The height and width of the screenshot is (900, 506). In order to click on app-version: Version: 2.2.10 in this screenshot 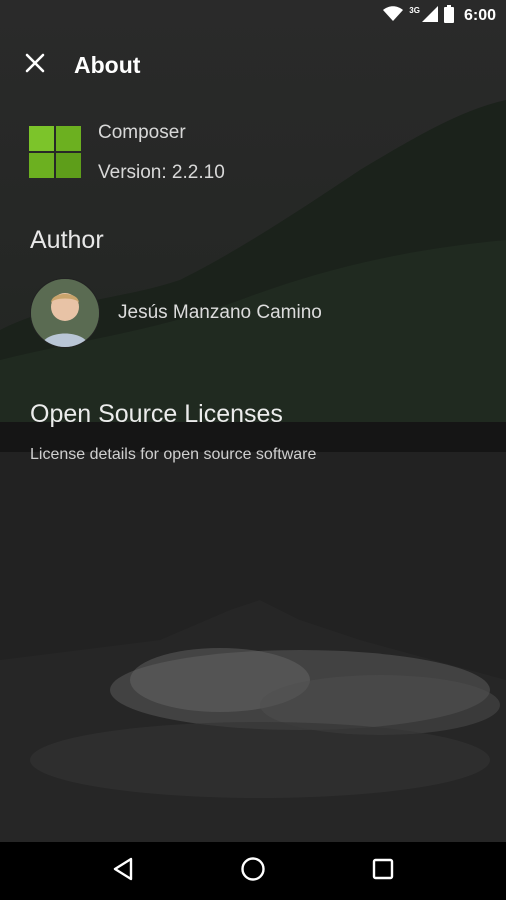, I will do `click(161, 172)`.